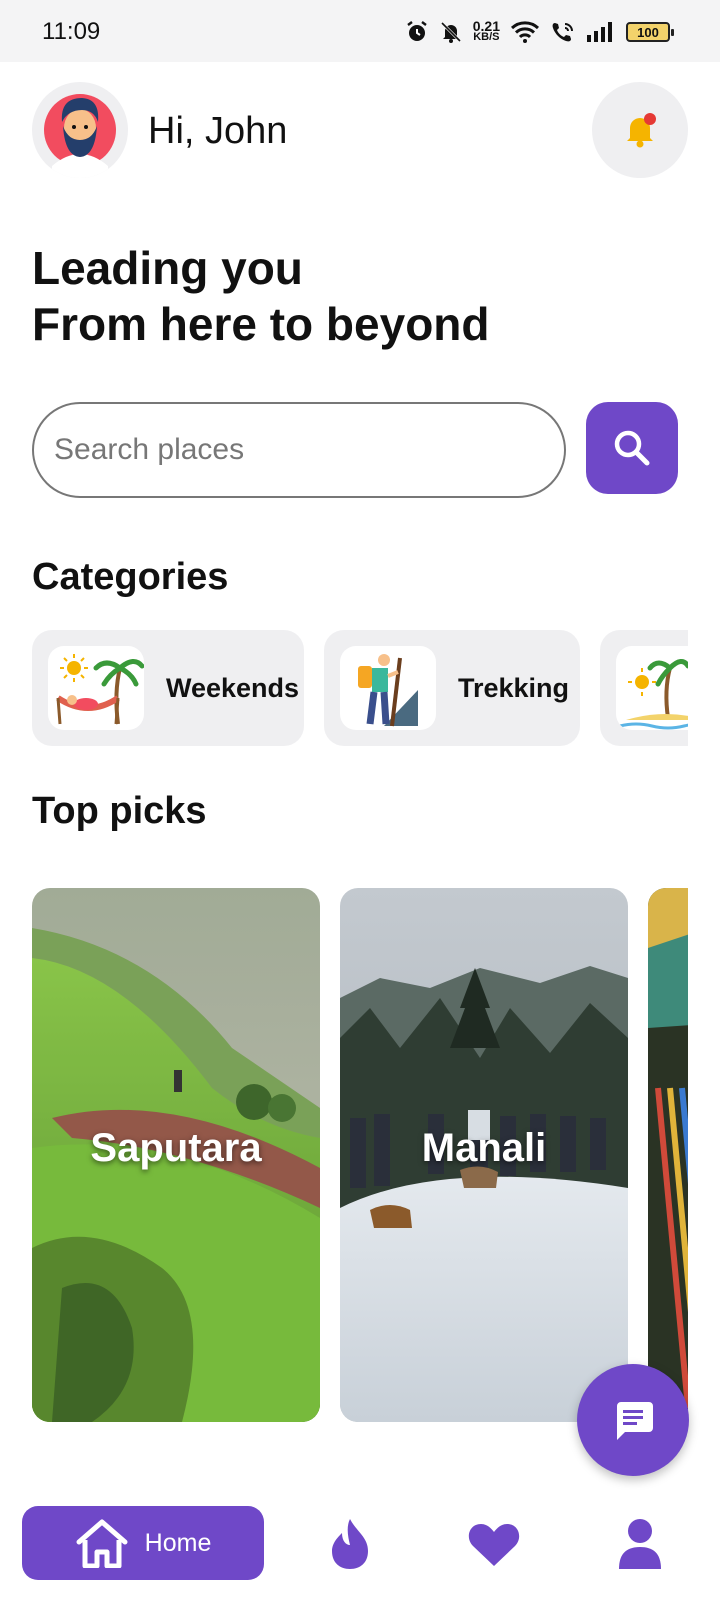  Describe the element at coordinates (178, 1542) in the screenshot. I see `nav-home-label: Home` at that location.